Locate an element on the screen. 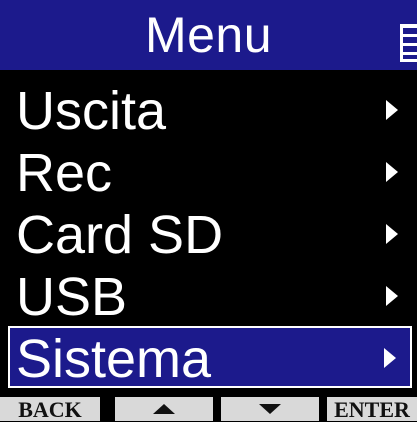 The width and height of the screenshot is (417, 422). down-button is located at coordinates (270, 409).